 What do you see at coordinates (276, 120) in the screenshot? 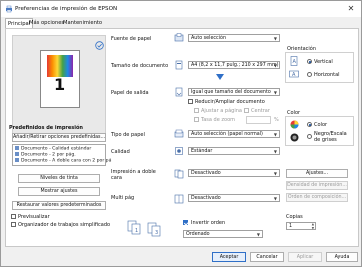
I see `zoom-rate-unit: %` at bounding box center [276, 120].